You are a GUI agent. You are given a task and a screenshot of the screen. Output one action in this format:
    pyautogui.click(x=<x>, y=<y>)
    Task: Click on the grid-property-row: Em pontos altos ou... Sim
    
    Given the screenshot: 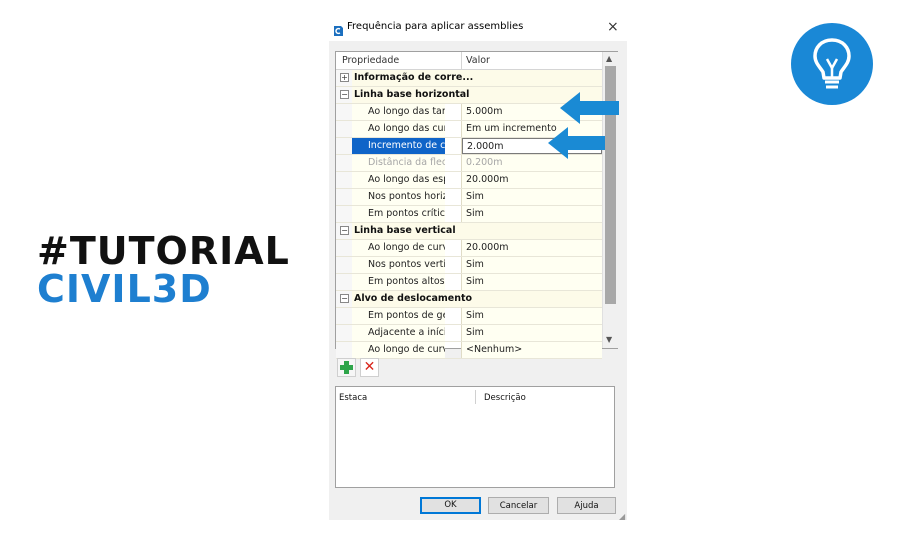 What is the action you would take?
    pyautogui.click(x=469, y=282)
    